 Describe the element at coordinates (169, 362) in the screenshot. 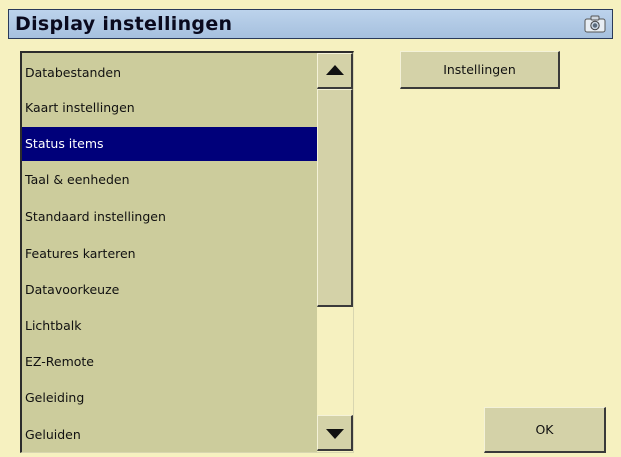

I see `list-item-ez-remote: EZ-Remote` at that location.